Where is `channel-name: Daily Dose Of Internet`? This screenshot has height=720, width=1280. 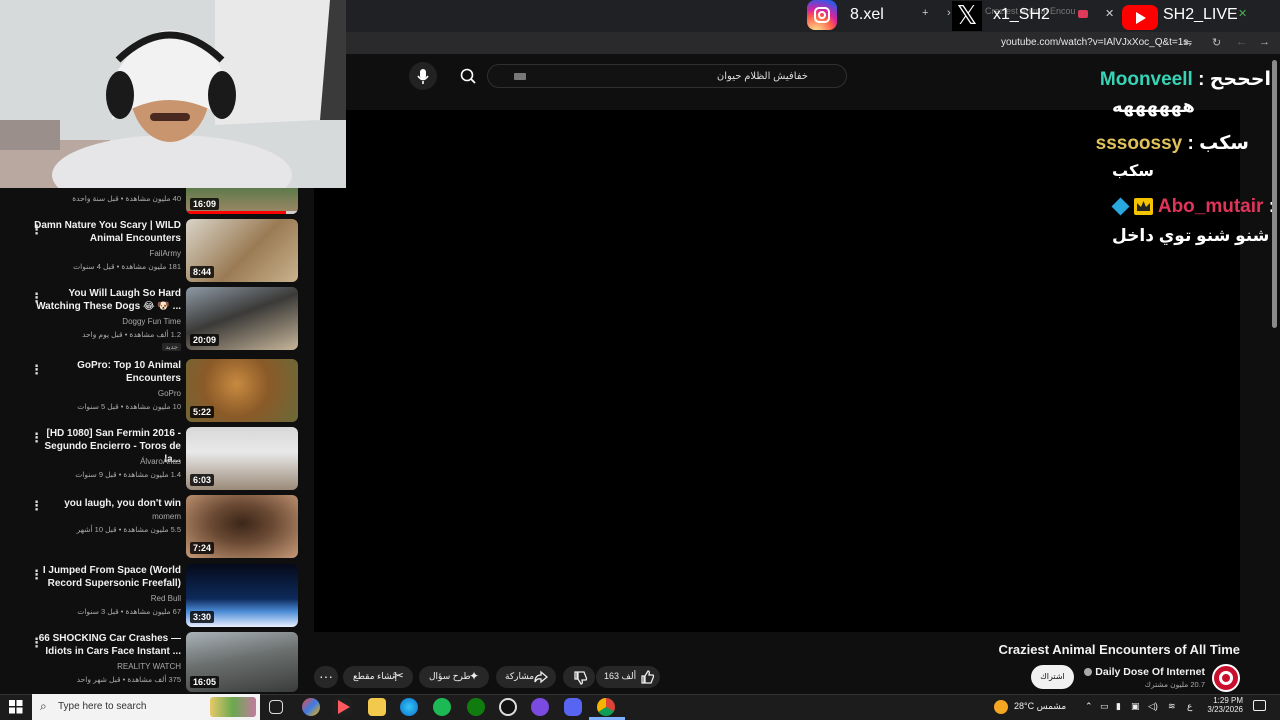 channel-name: Daily Dose Of Internet is located at coordinates (1144, 672).